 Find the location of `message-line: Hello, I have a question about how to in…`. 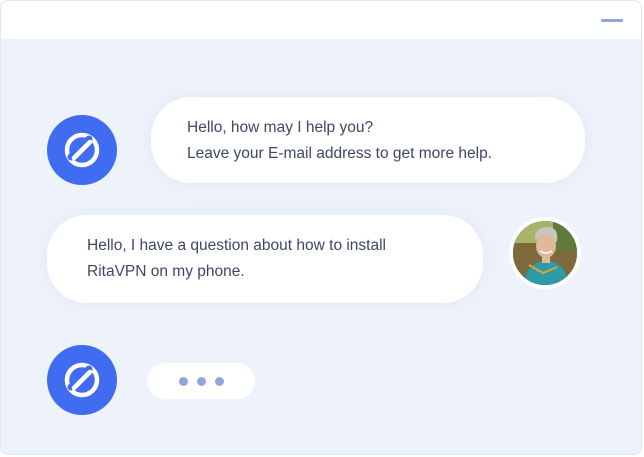

message-line: Hello, I have a question about how to in… is located at coordinates (236, 245).